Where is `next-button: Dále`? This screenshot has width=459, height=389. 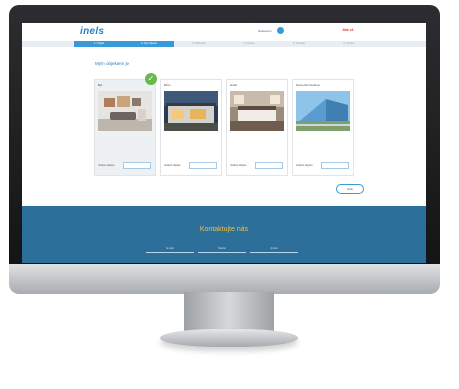 next-button: Dále is located at coordinates (350, 189).